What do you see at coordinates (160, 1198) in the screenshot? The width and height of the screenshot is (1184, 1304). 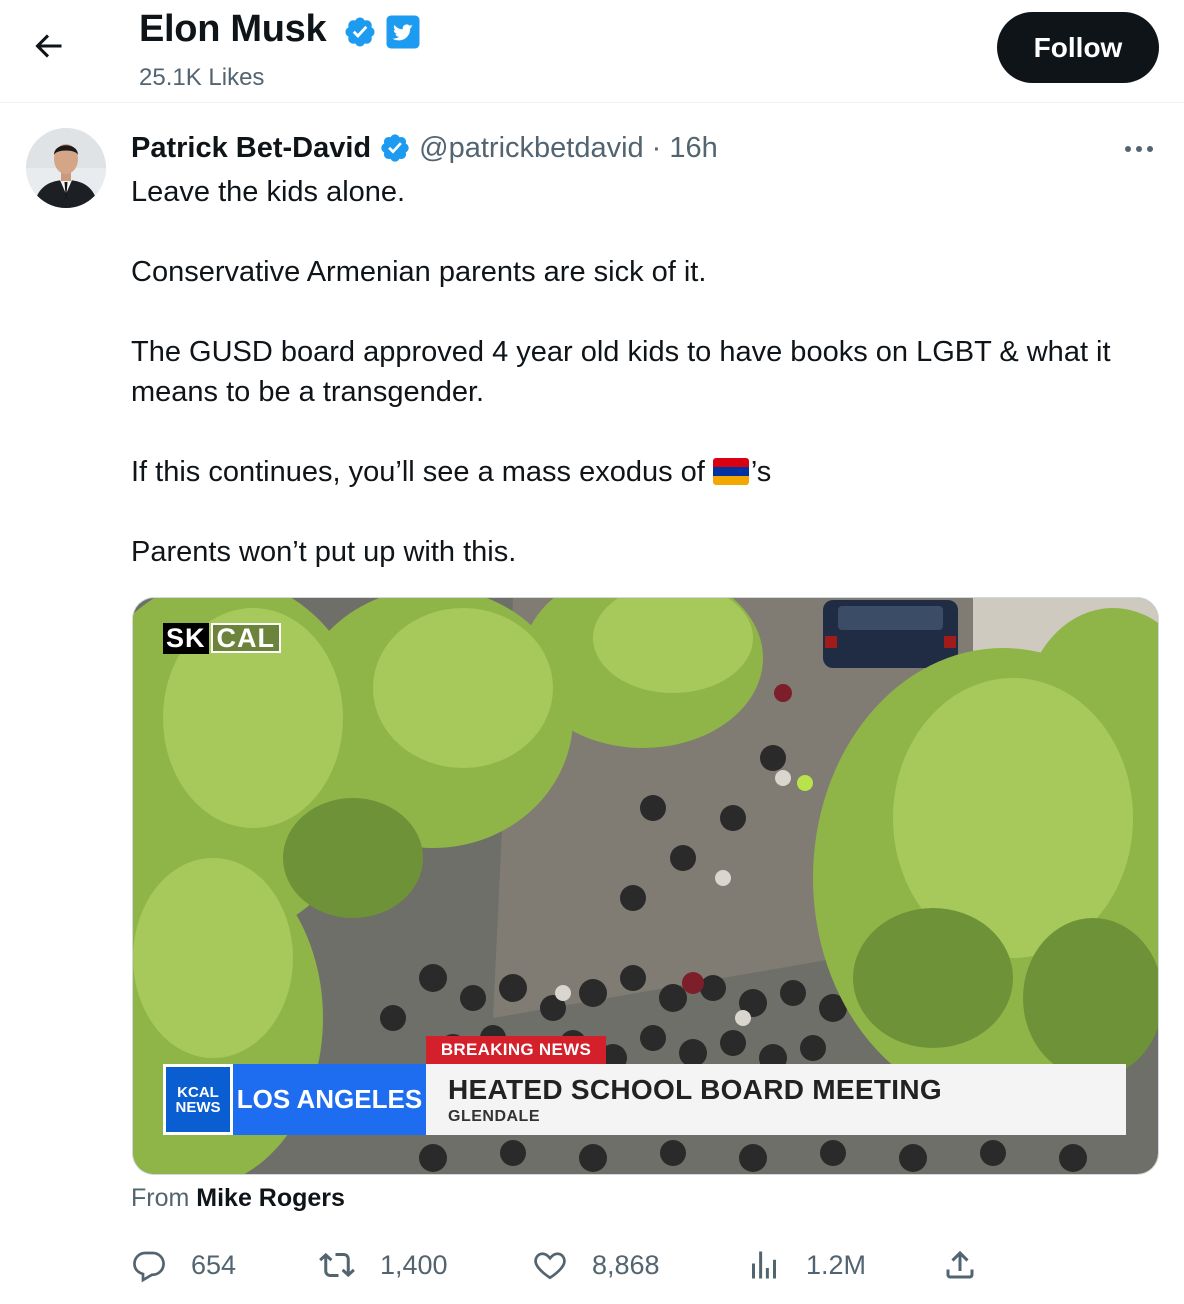 I see `attribution-prefix: From` at bounding box center [160, 1198].